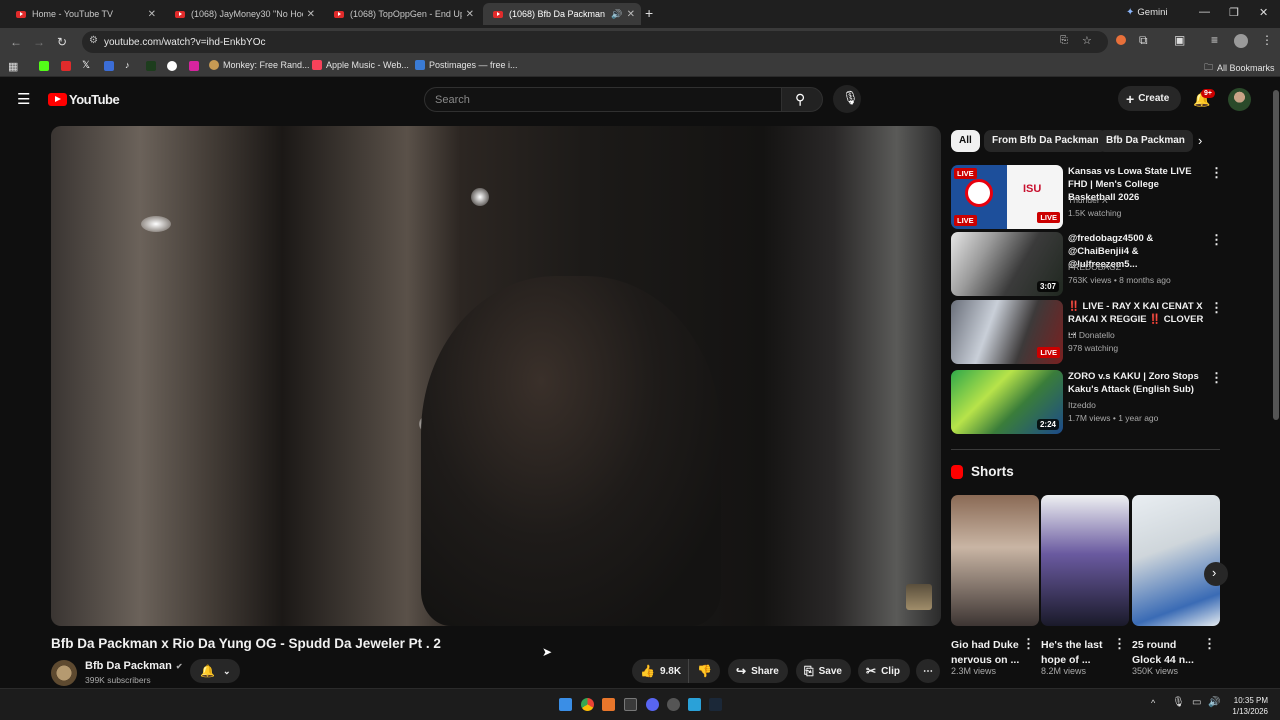 The width and height of the screenshot is (1280, 720). Describe the element at coordinates (562, 14) in the screenshot. I see `tab-bfb-active: (1068) Bfb Da Packman x Ri... 🔊 ✕` at that location.